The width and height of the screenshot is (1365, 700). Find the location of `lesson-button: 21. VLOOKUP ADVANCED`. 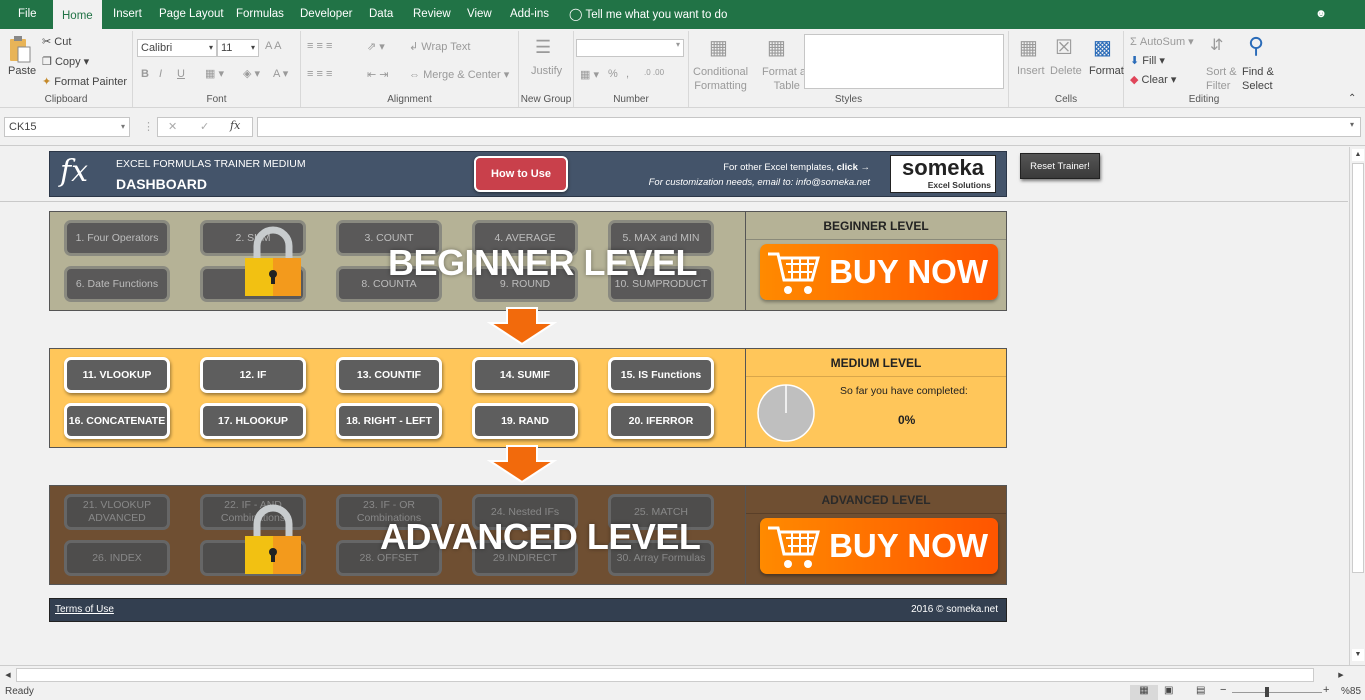

lesson-button: 21. VLOOKUP ADVANCED is located at coordinates (117, 512).